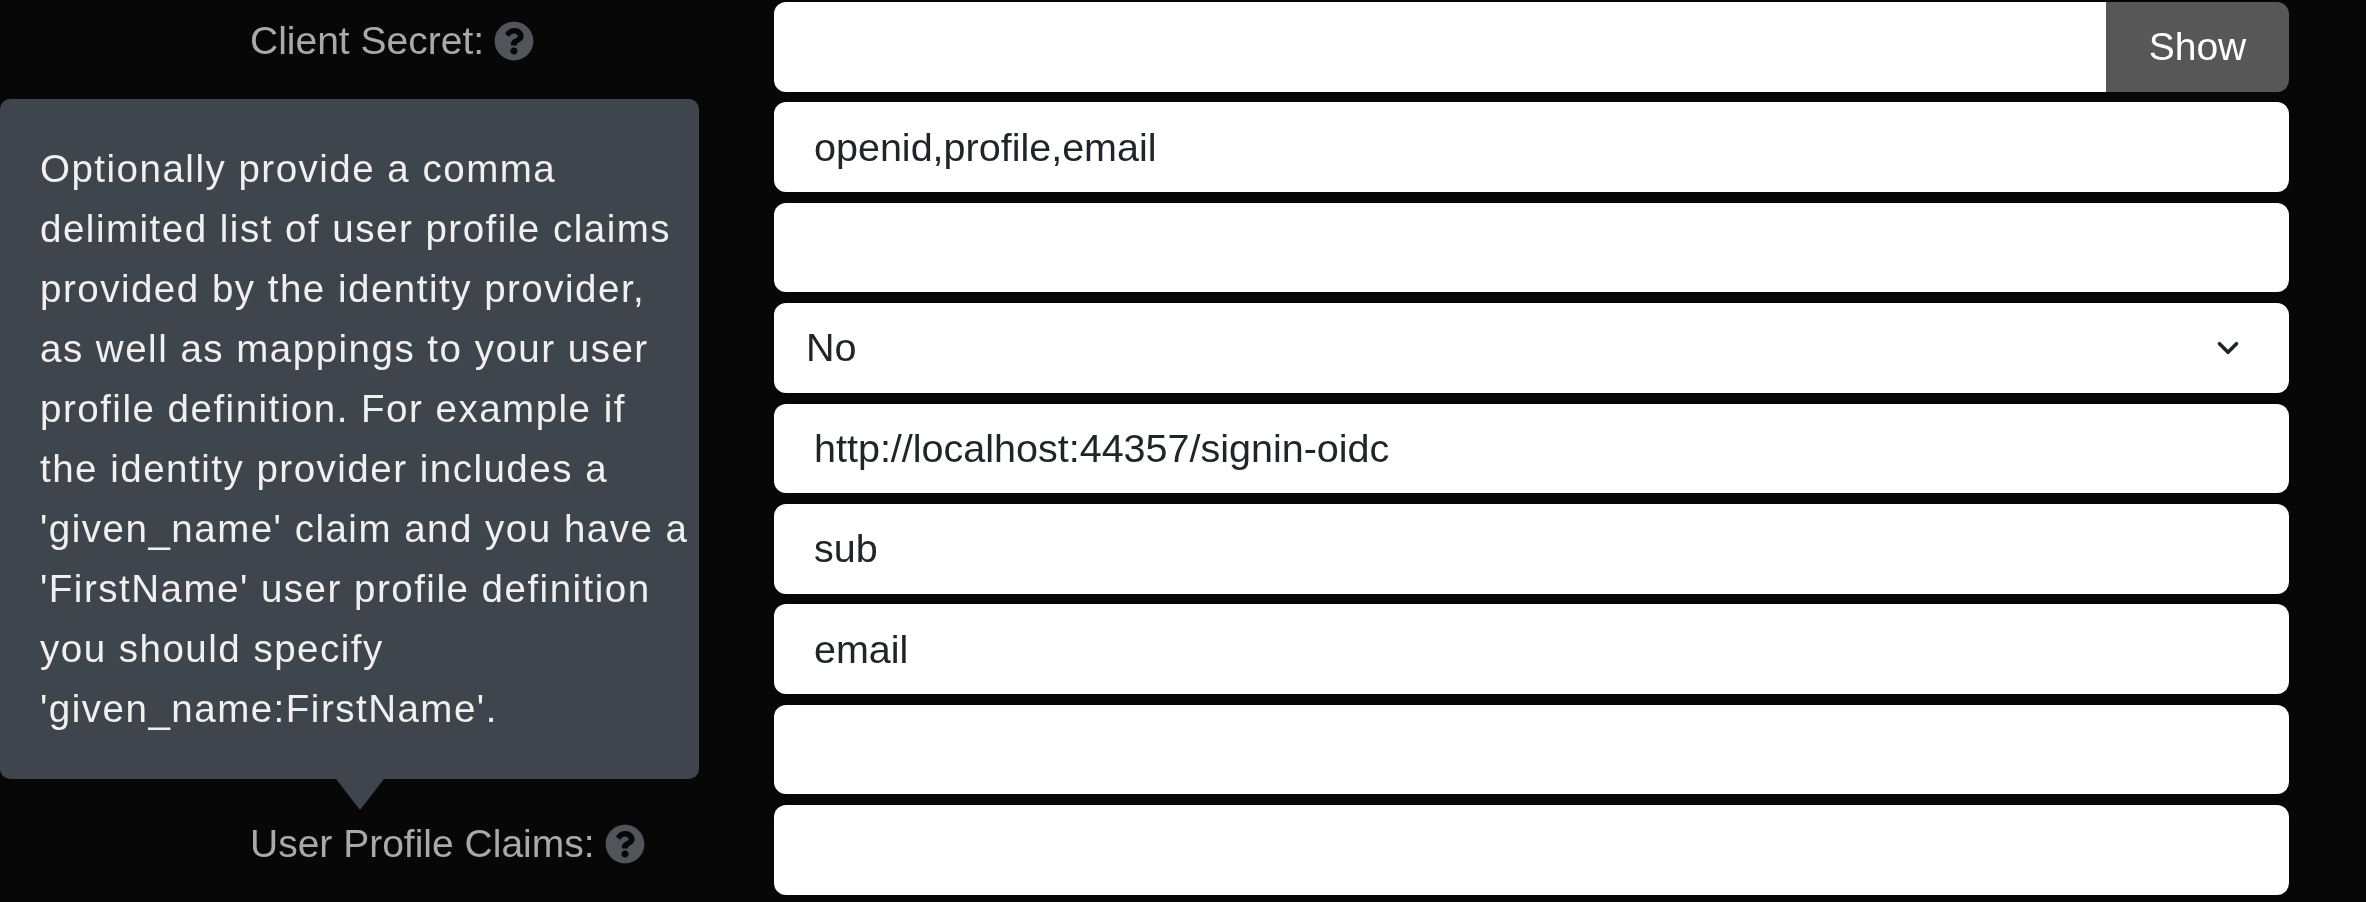  What do you see at coordinates (1531, 147) in the screenshot?
I see `text-field: openid,profile,email` at bounding box center [1531, 147].